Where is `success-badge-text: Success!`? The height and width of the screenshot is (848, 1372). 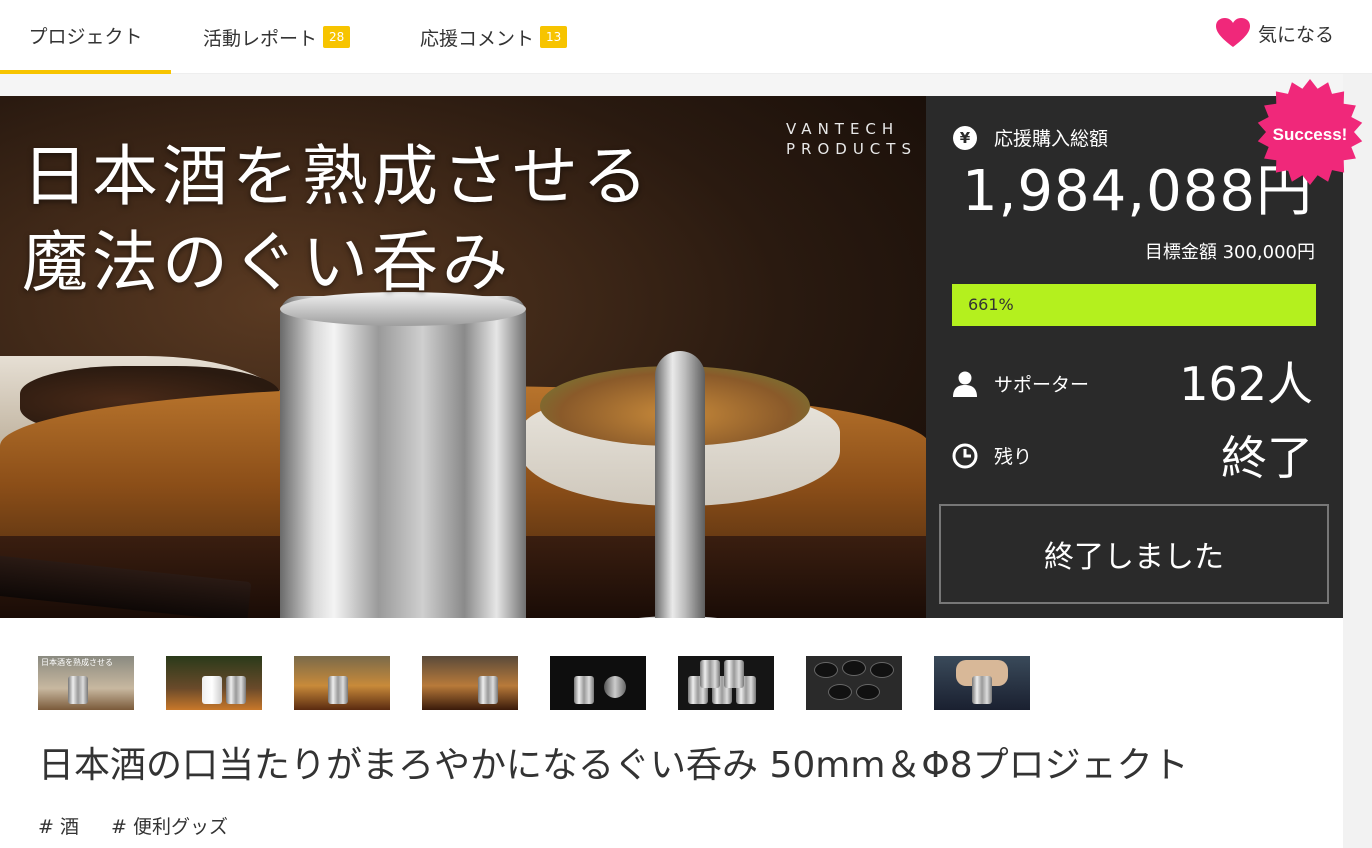
success-badge-text: Success! is located at coordinates (1310, 134).